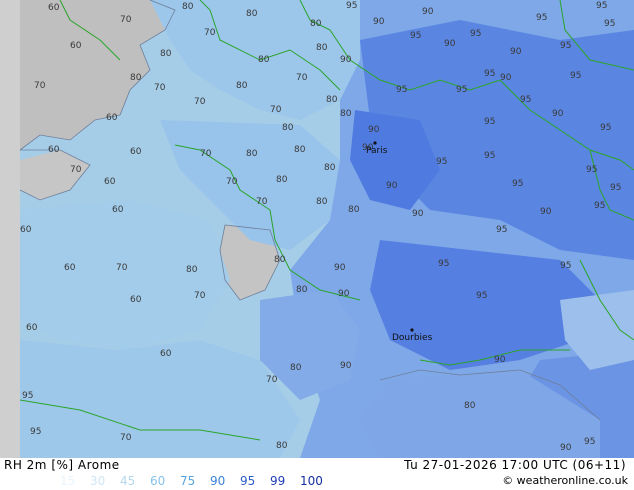 Image resolution: width=634 pixels, height=490 pixels. I want to click on scale-value: 30, so click(98, 481).